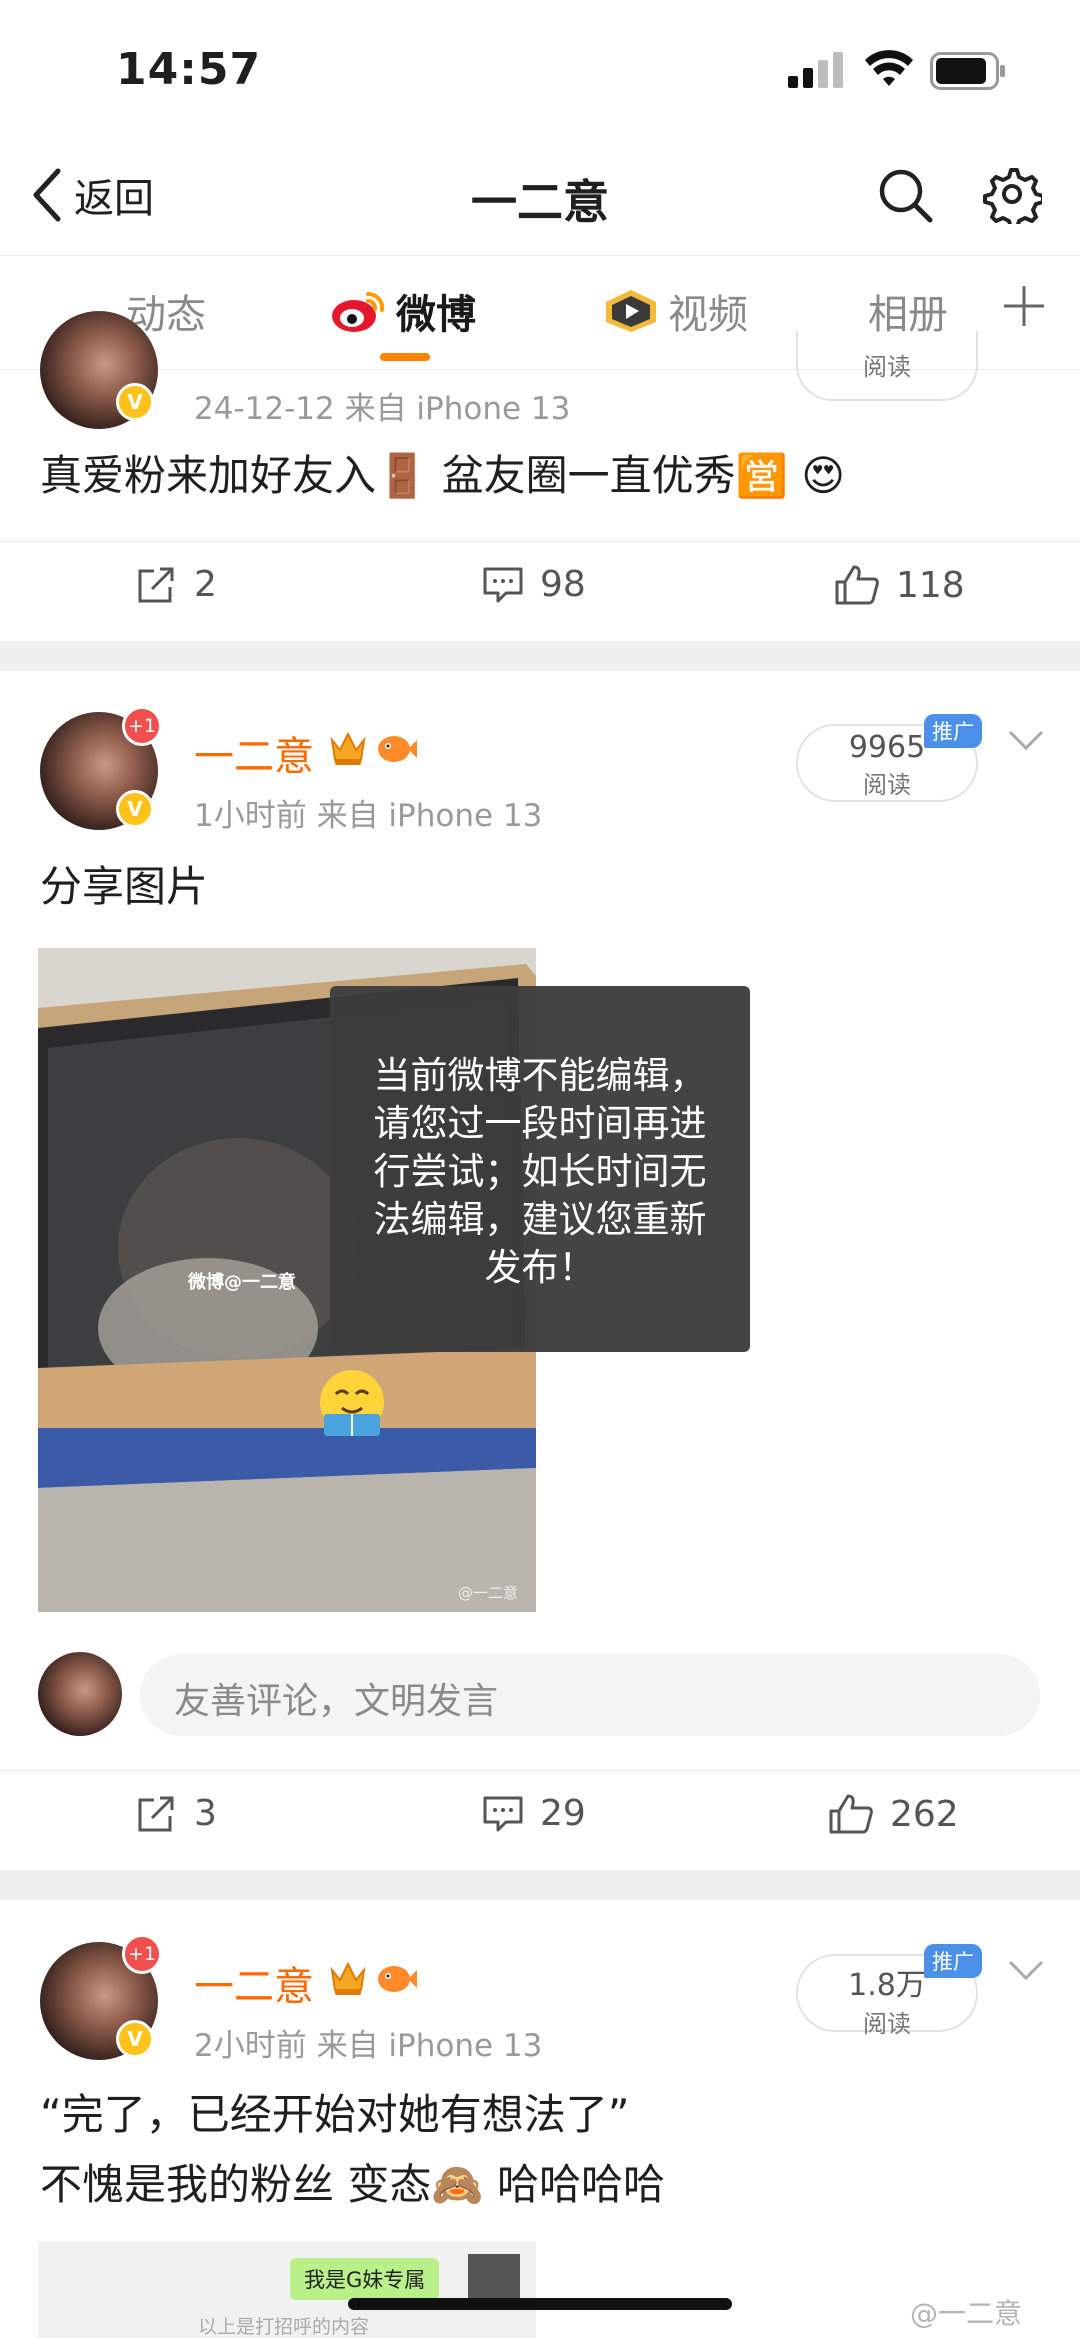 The width and height of the screenshot is (1080, 2338). What do you see at coordinates (284, 2327) in the screenshot?
I see `chat-note: 以上是打招呼的内容` at bounding box center [284, 2327].